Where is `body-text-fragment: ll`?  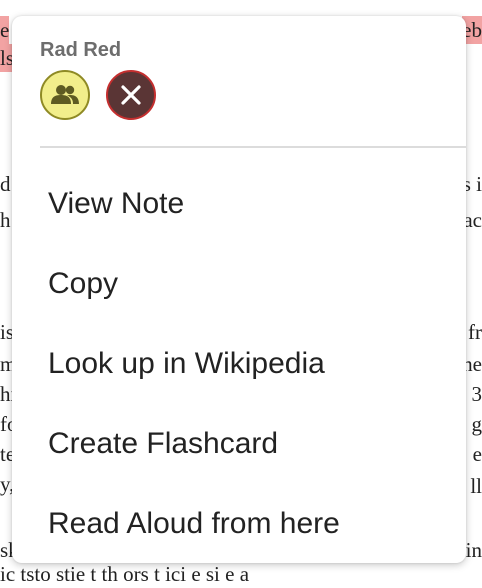
body-text-fragment: ll is located at coordinates (476, 486).